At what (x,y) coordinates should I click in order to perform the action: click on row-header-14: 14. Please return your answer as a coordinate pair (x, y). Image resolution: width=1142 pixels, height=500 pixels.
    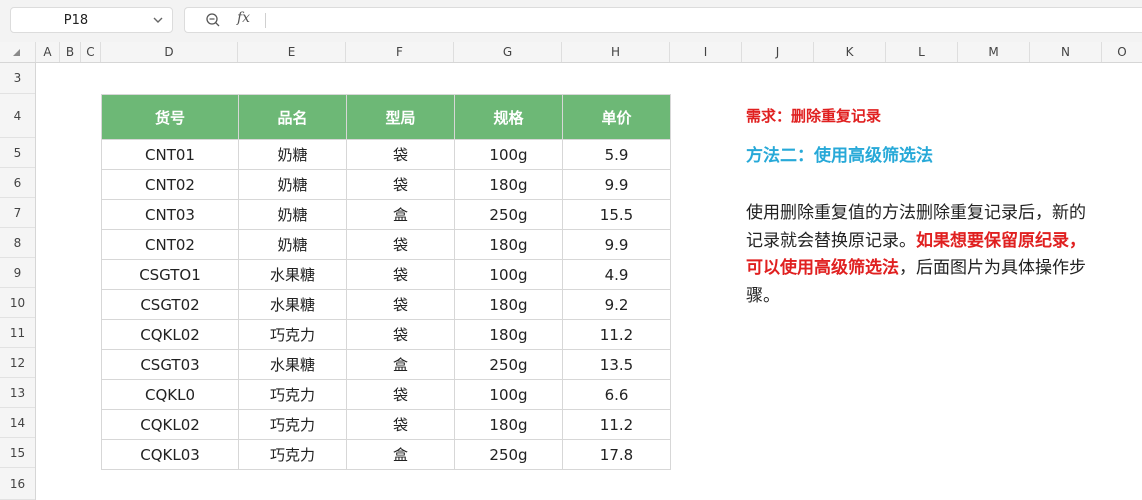
    Looking at the image, I should click on (17, 423).